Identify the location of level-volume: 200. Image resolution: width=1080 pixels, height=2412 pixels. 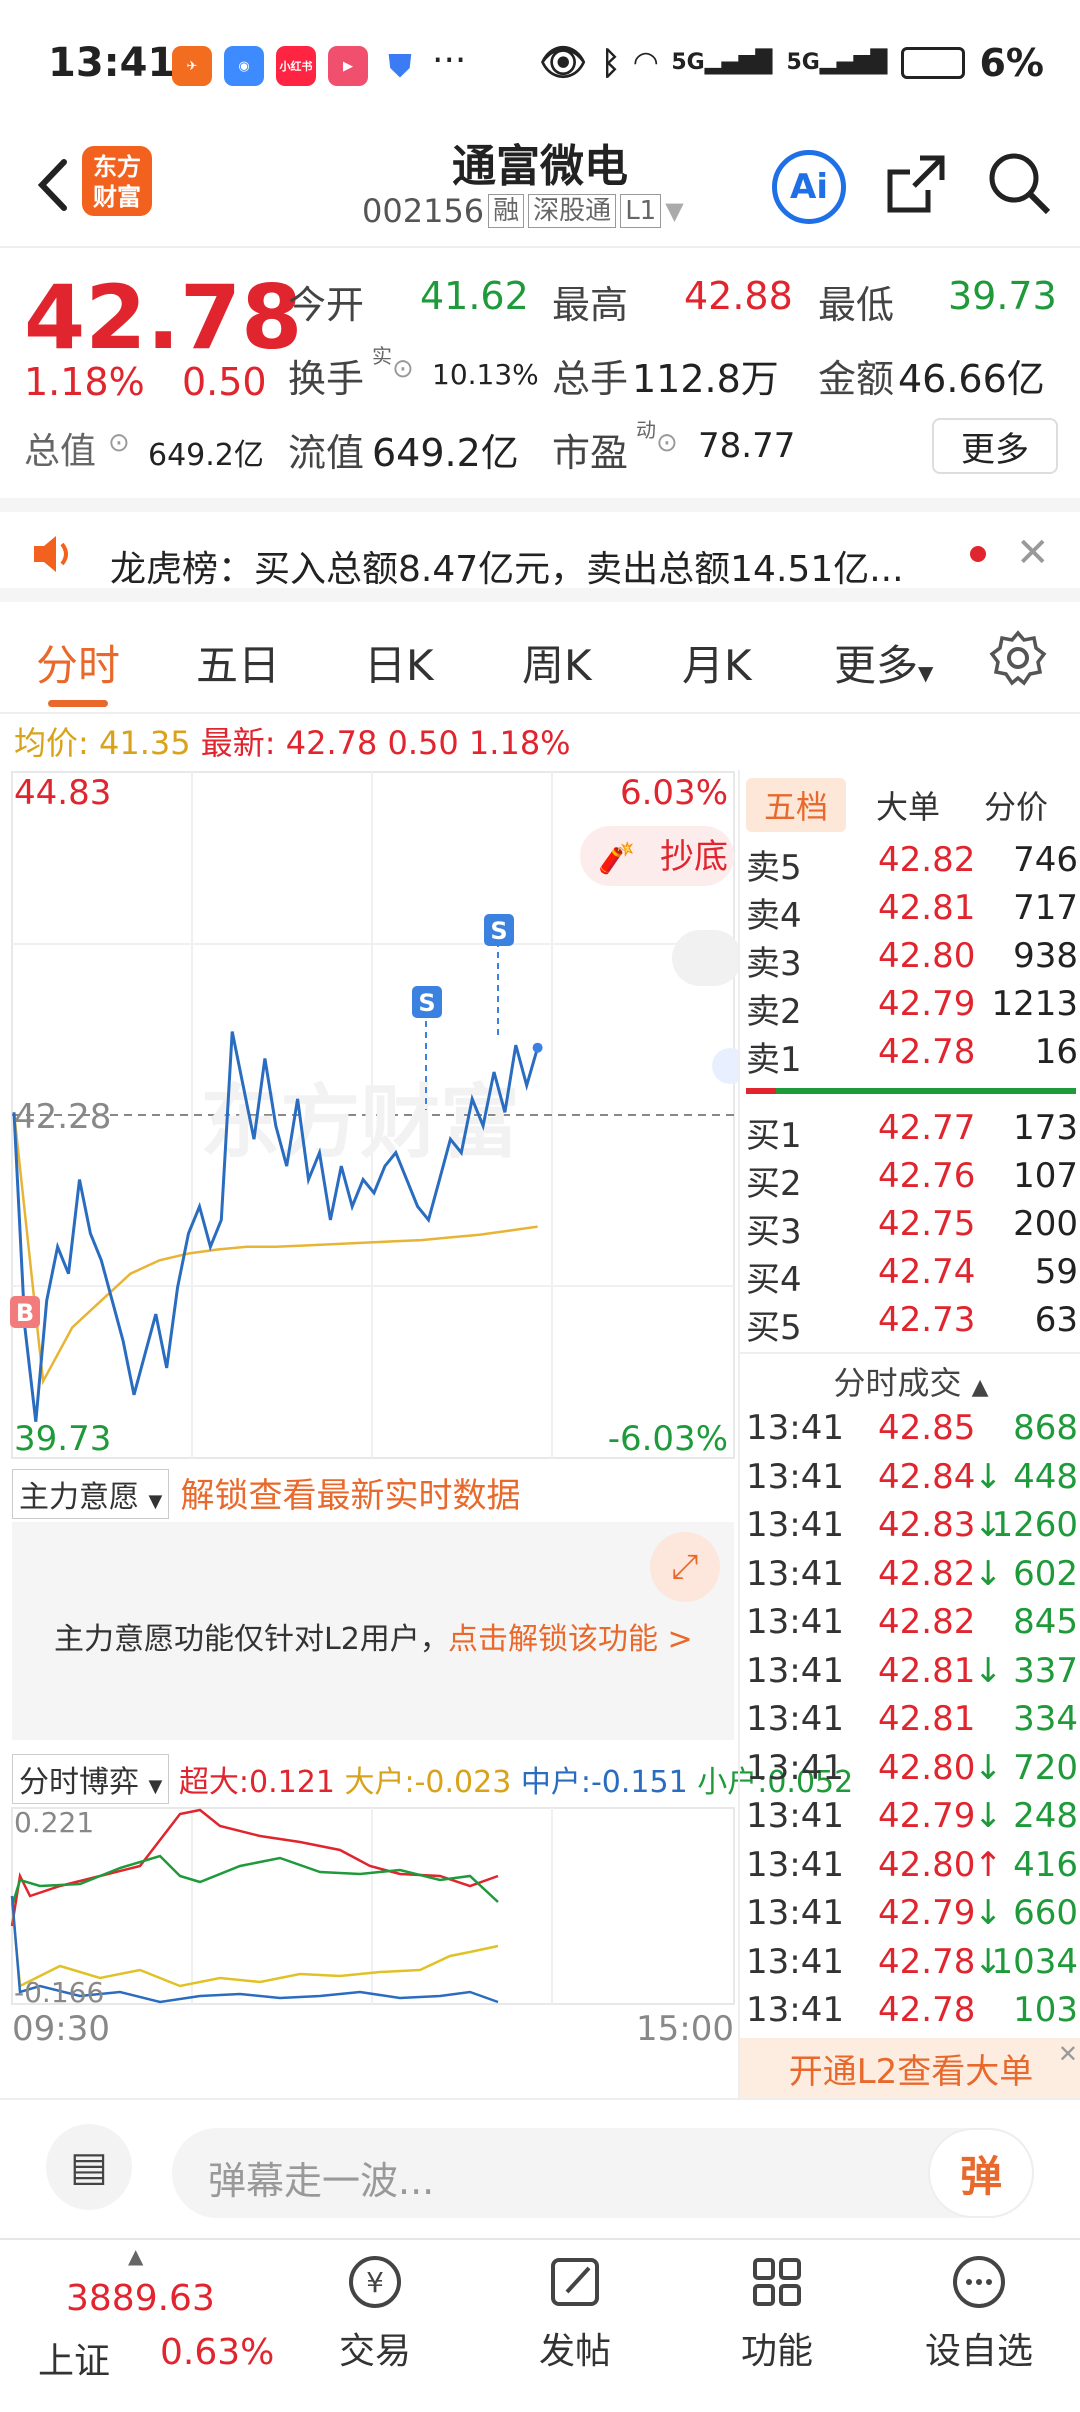
(1045, 1224).